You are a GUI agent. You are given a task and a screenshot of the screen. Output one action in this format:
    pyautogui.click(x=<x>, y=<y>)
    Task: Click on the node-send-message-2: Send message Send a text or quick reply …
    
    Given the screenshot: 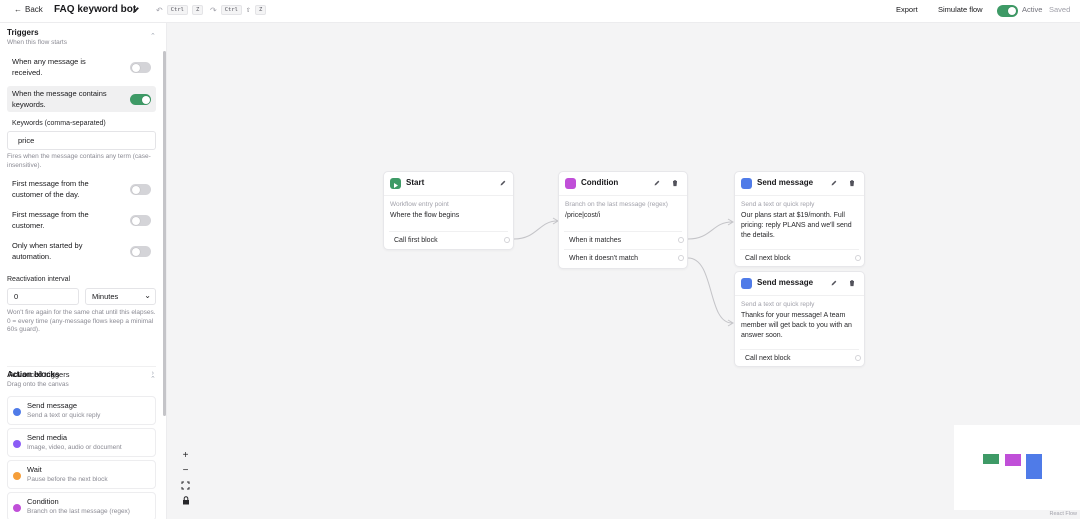 What is the action you would take?
    pyautogui.click(x=799, y=319)
    